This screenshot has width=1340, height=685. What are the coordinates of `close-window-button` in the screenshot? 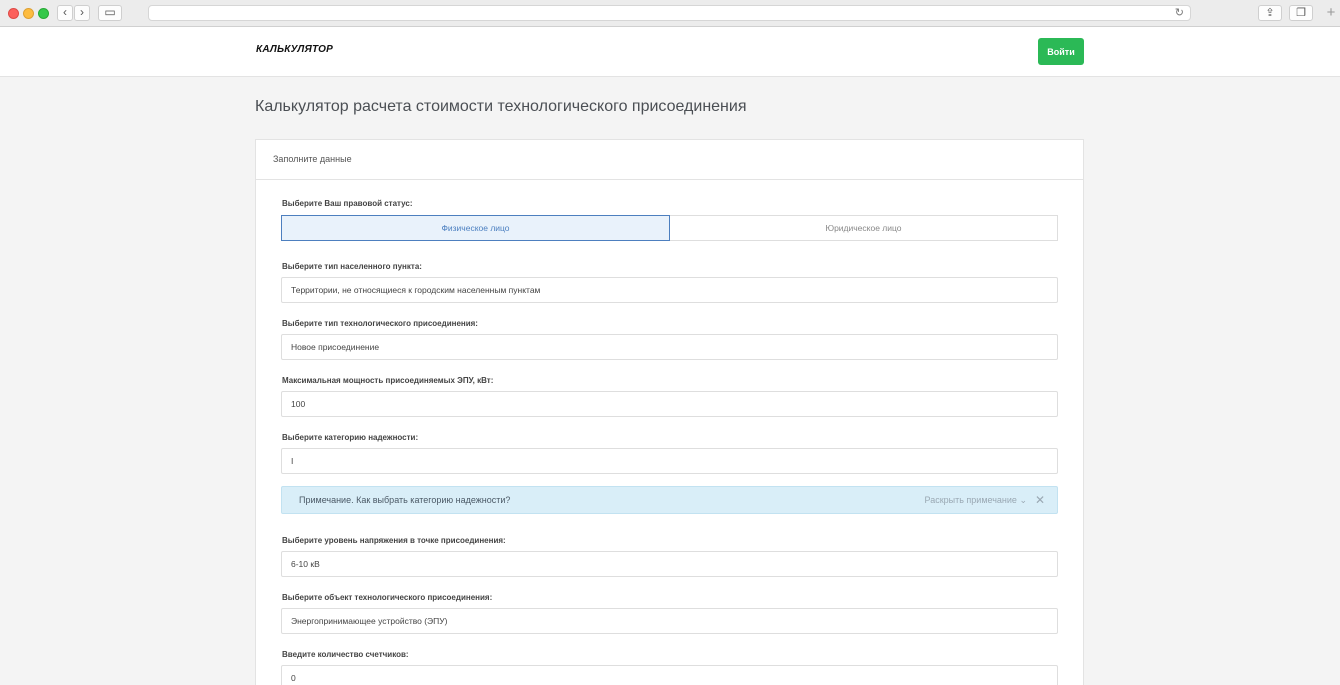 It's located at (13, 13).